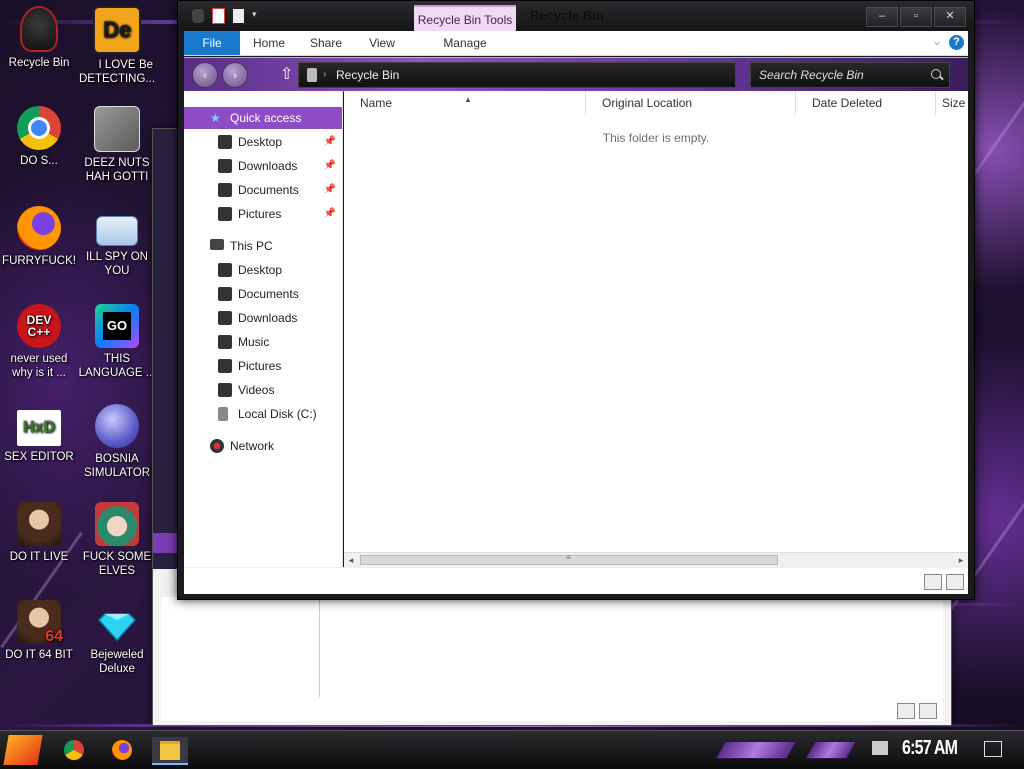 The image size is (1024, 769). Describe the element at coordinates (882, 17) in the screenshot. I see `minimize-button: –` at that location.